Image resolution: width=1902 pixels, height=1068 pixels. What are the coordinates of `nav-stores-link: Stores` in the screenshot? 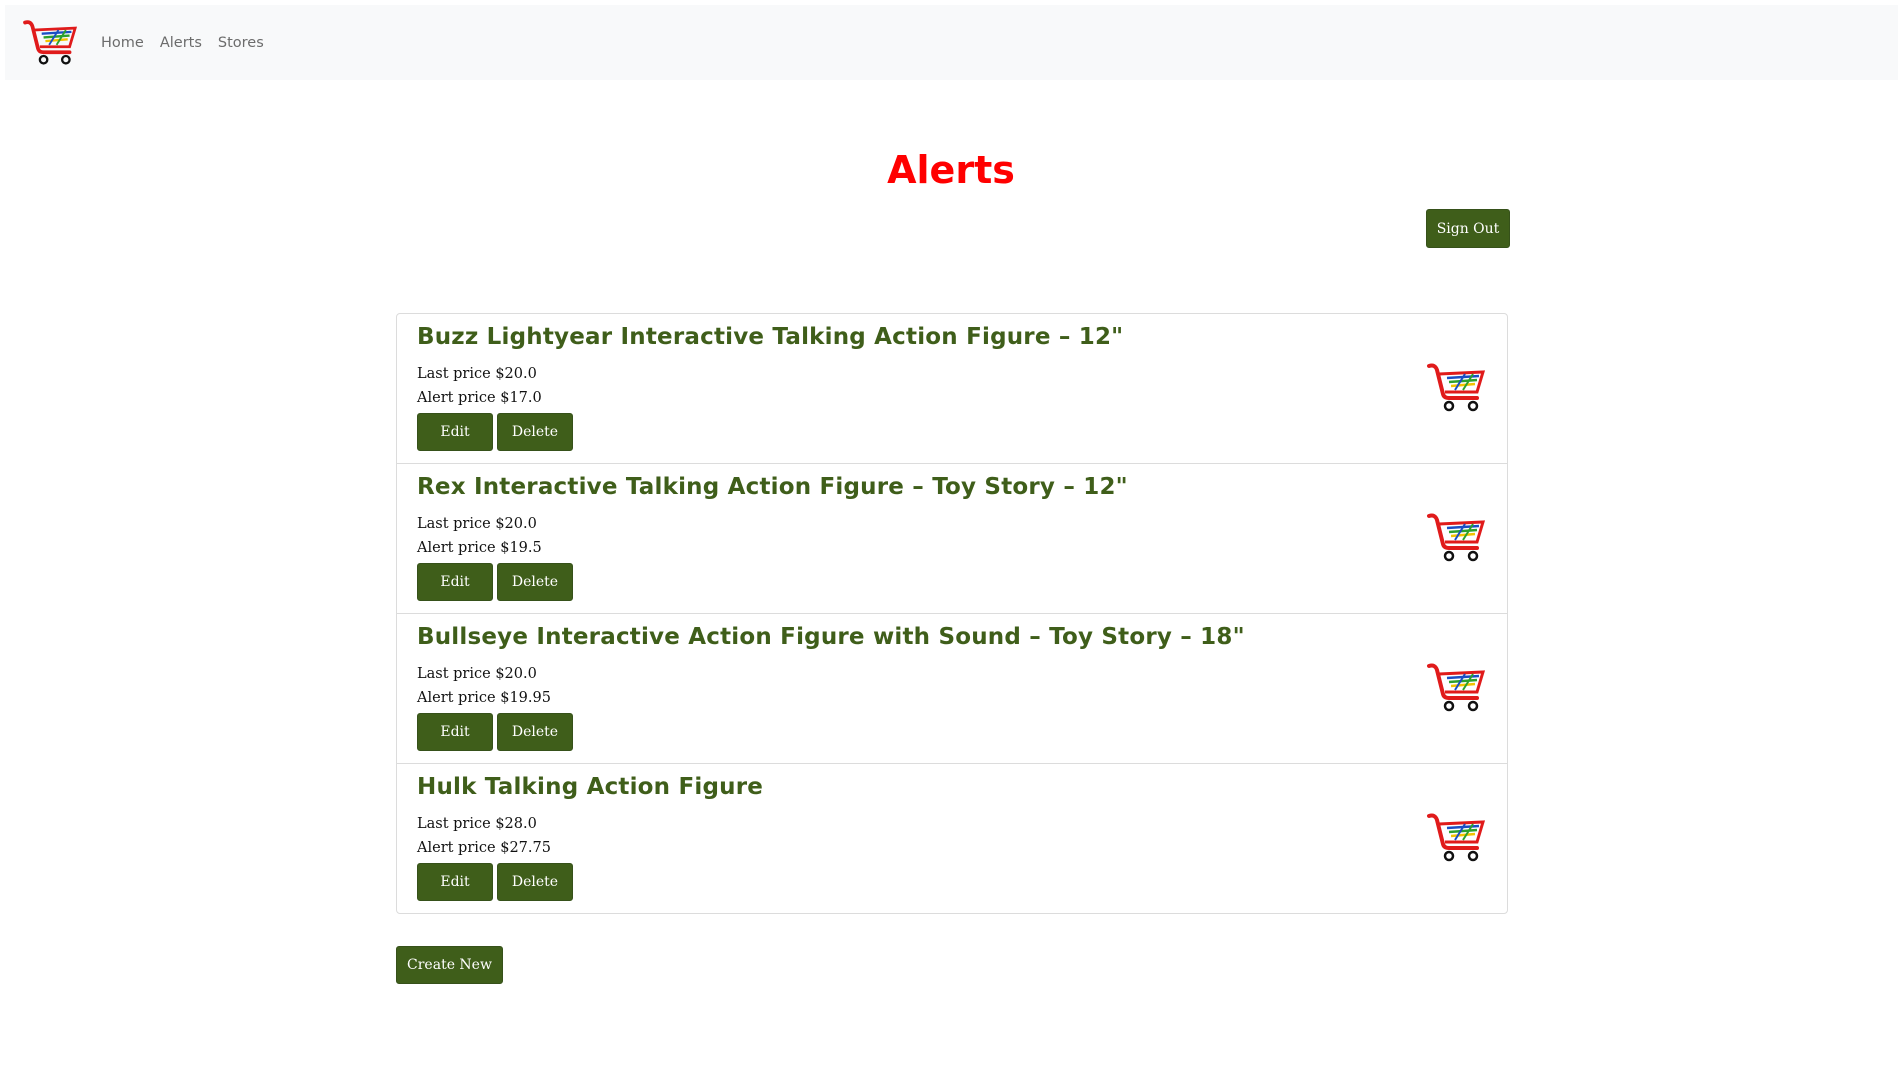 It's located at (241, 43).